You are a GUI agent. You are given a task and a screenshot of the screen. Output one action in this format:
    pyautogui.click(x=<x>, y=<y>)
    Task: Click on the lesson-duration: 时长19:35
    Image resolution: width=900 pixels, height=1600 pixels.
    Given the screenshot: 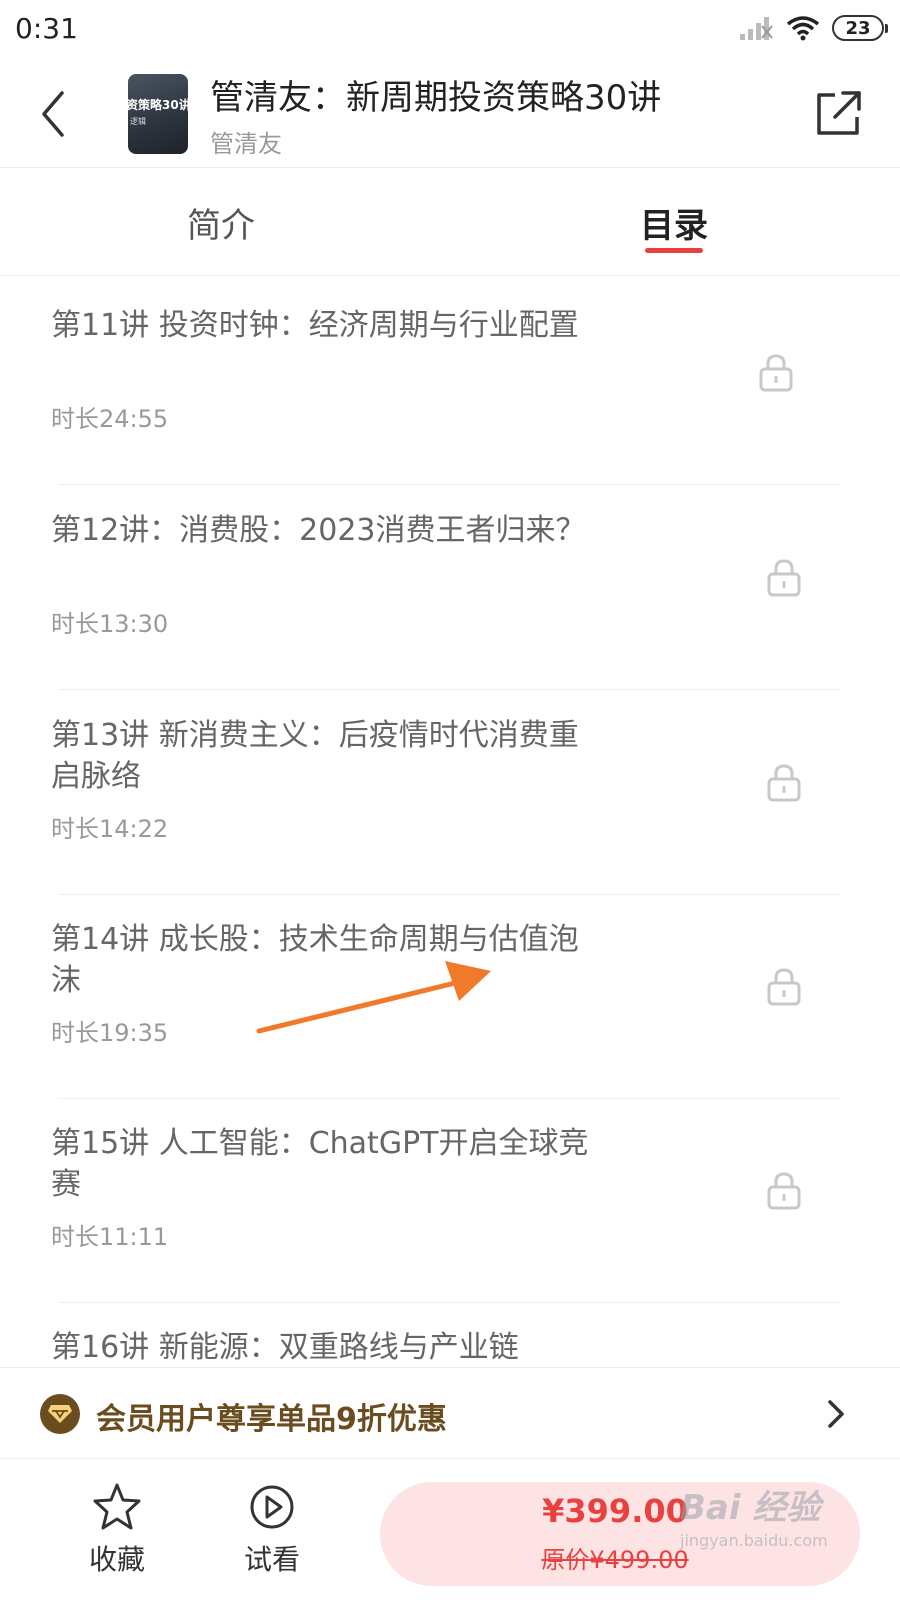 What is the action you would take?
    pyautogui.click(x=110, y=1033)
    